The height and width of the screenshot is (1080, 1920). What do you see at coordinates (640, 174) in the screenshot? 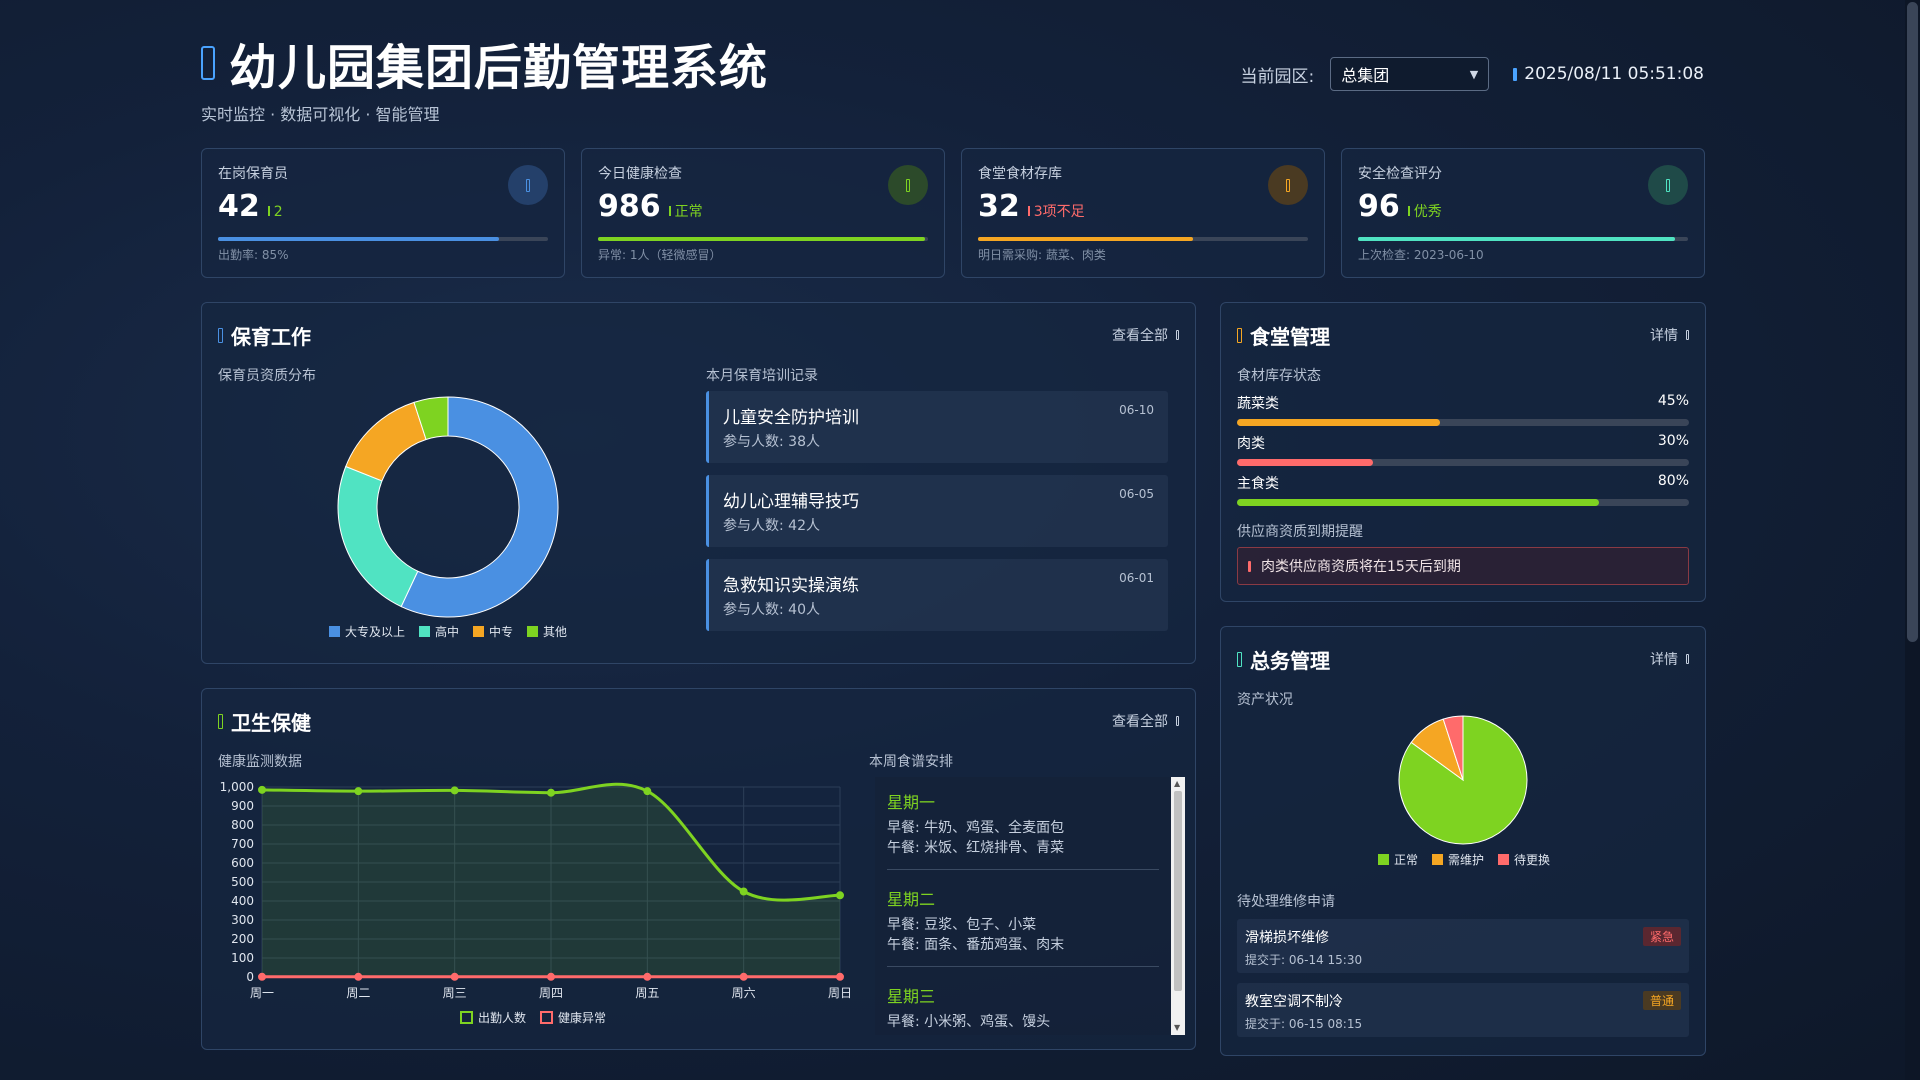
I see `stat-label: 今日健康检查` at bounding box center [640, 174].